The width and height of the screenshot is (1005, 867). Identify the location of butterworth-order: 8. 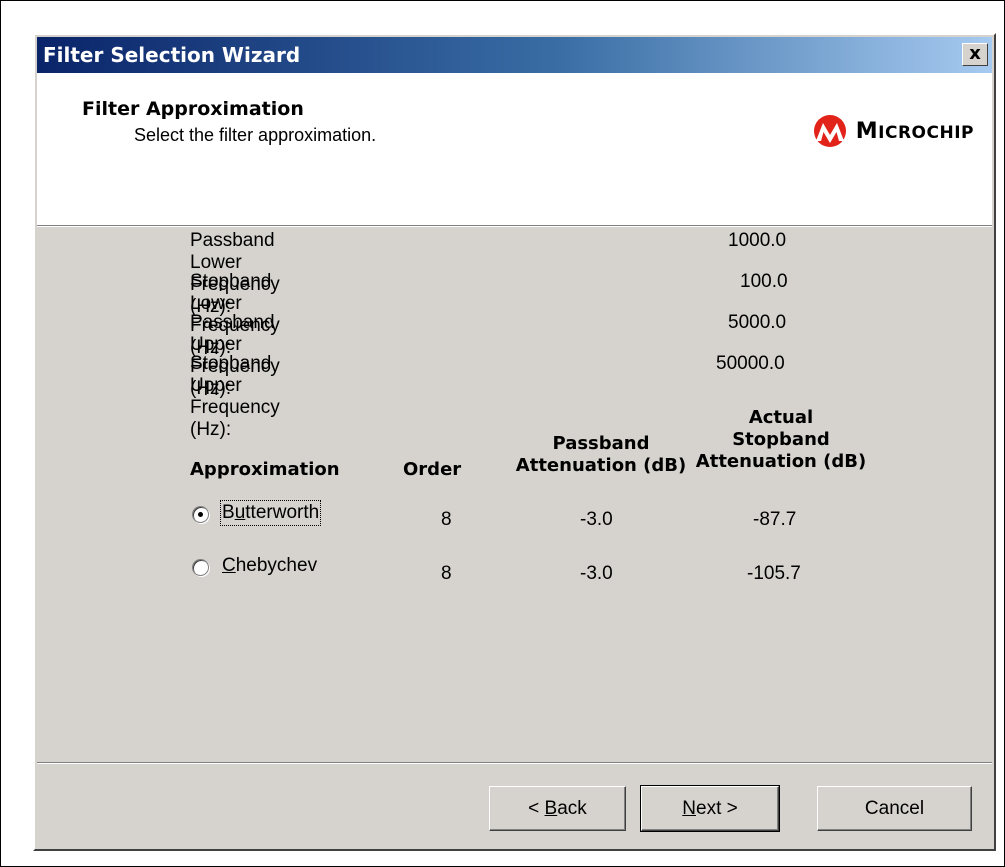
(446, 519).